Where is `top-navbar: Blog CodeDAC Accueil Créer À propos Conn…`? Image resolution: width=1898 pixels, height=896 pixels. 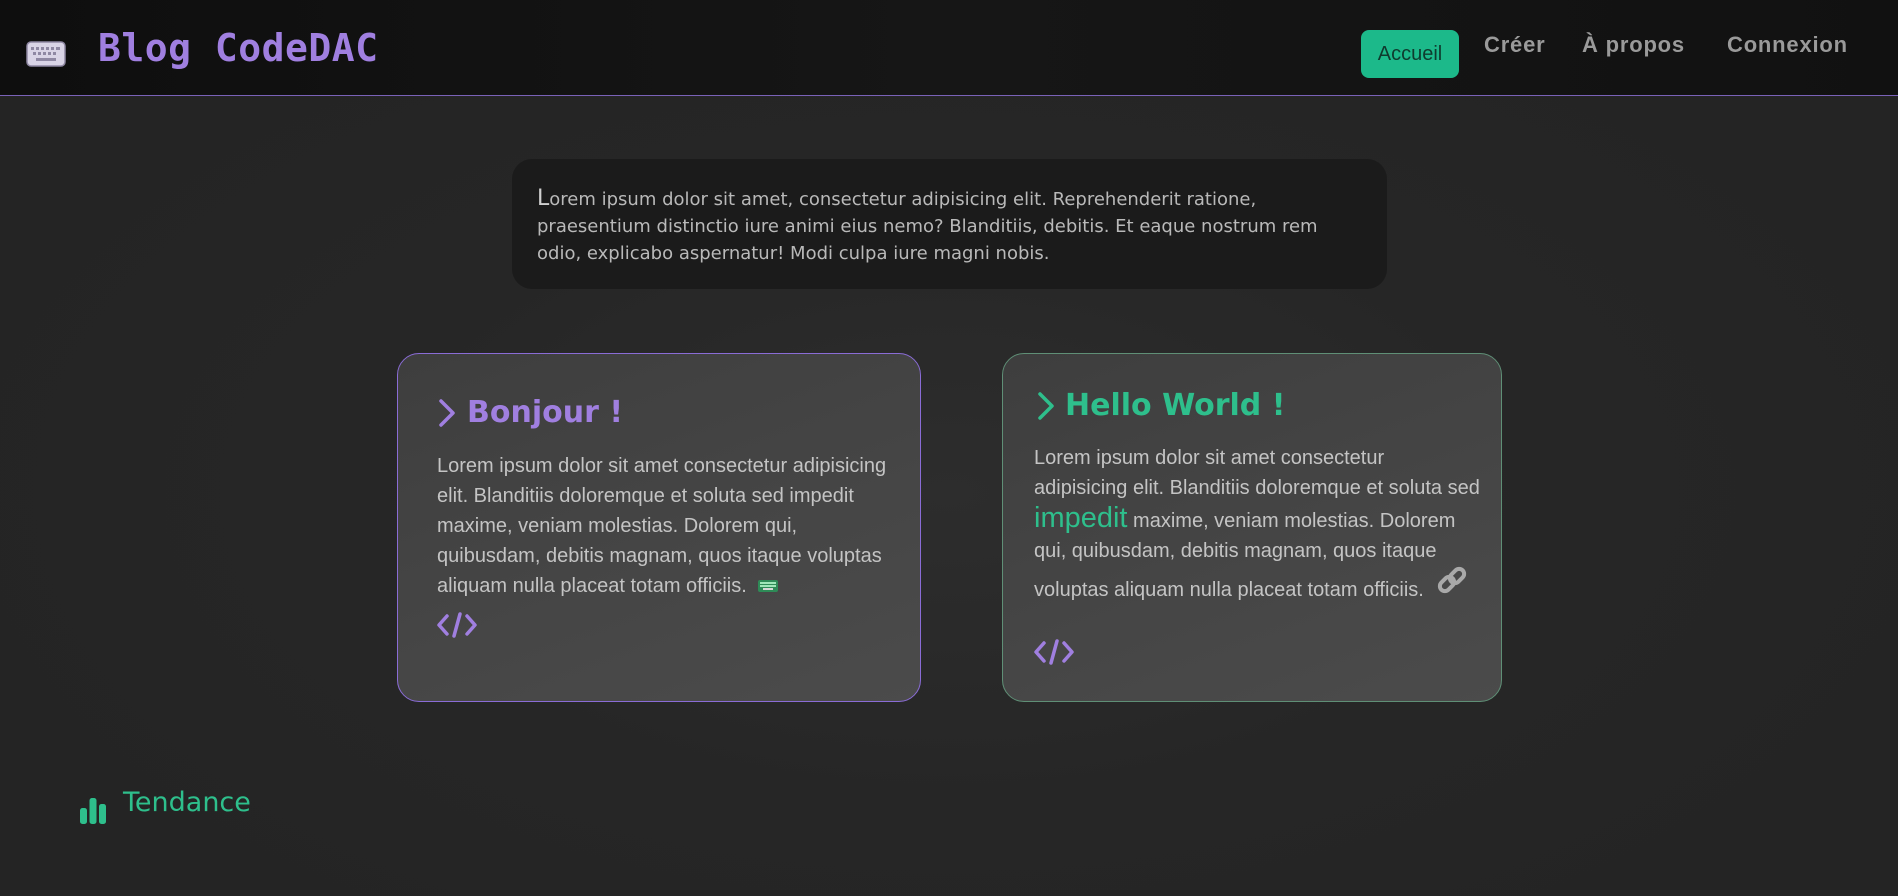 top-navbar: Blog CodeDAC Accueil Créer À propos Conn… is located at coordinates (949, 48).